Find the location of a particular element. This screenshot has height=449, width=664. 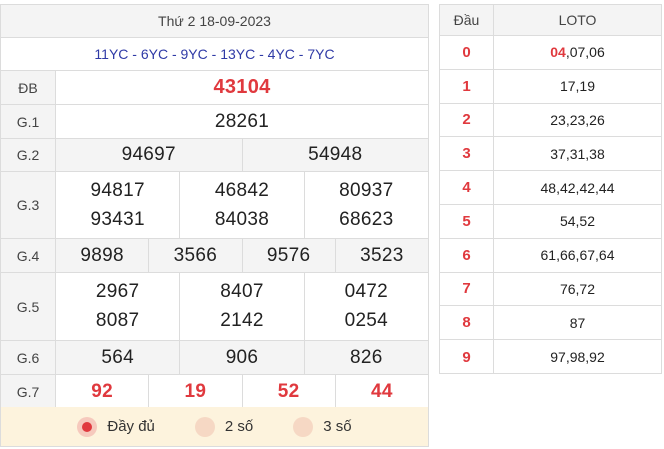

loto-value-list: 97,98,92 is located at coordinates (577, 357).